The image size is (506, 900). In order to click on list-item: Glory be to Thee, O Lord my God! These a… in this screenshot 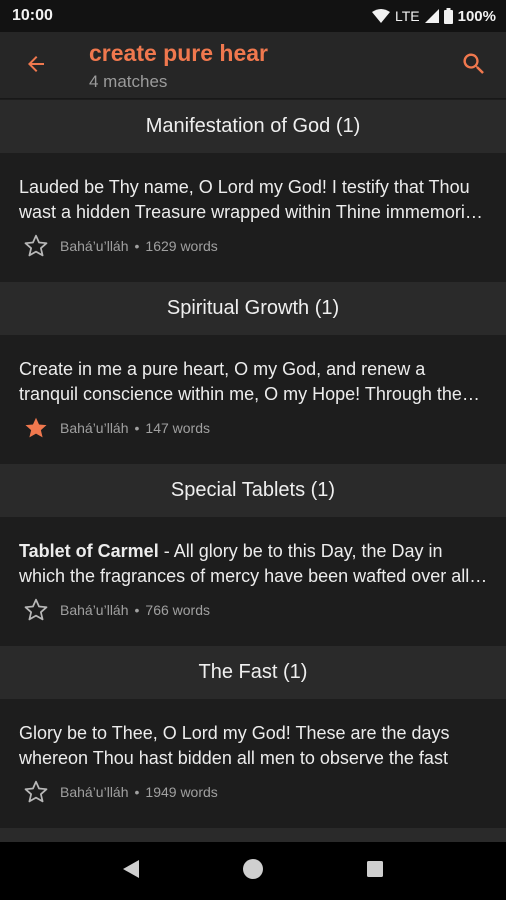, I will do `click(253, 763)`.